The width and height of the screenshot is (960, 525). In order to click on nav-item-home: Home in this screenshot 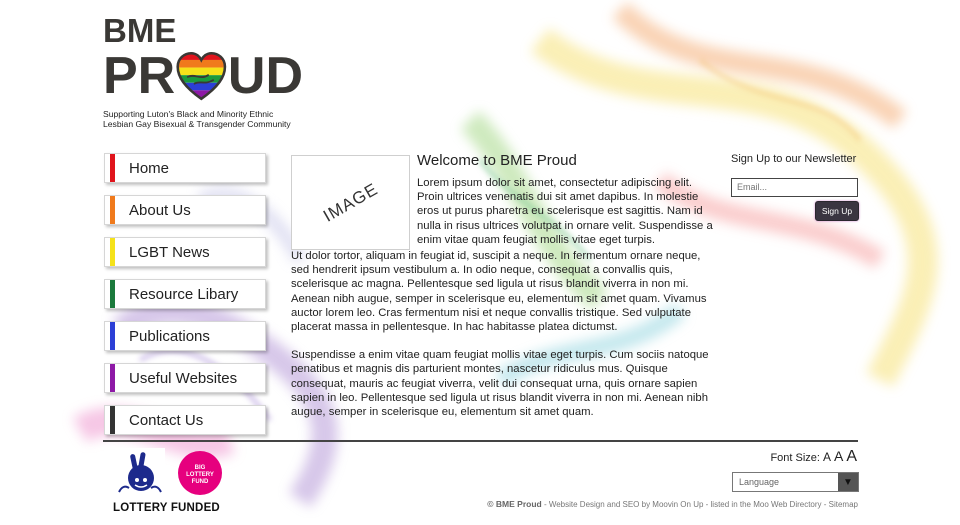, I will do `click(185, 168)`.